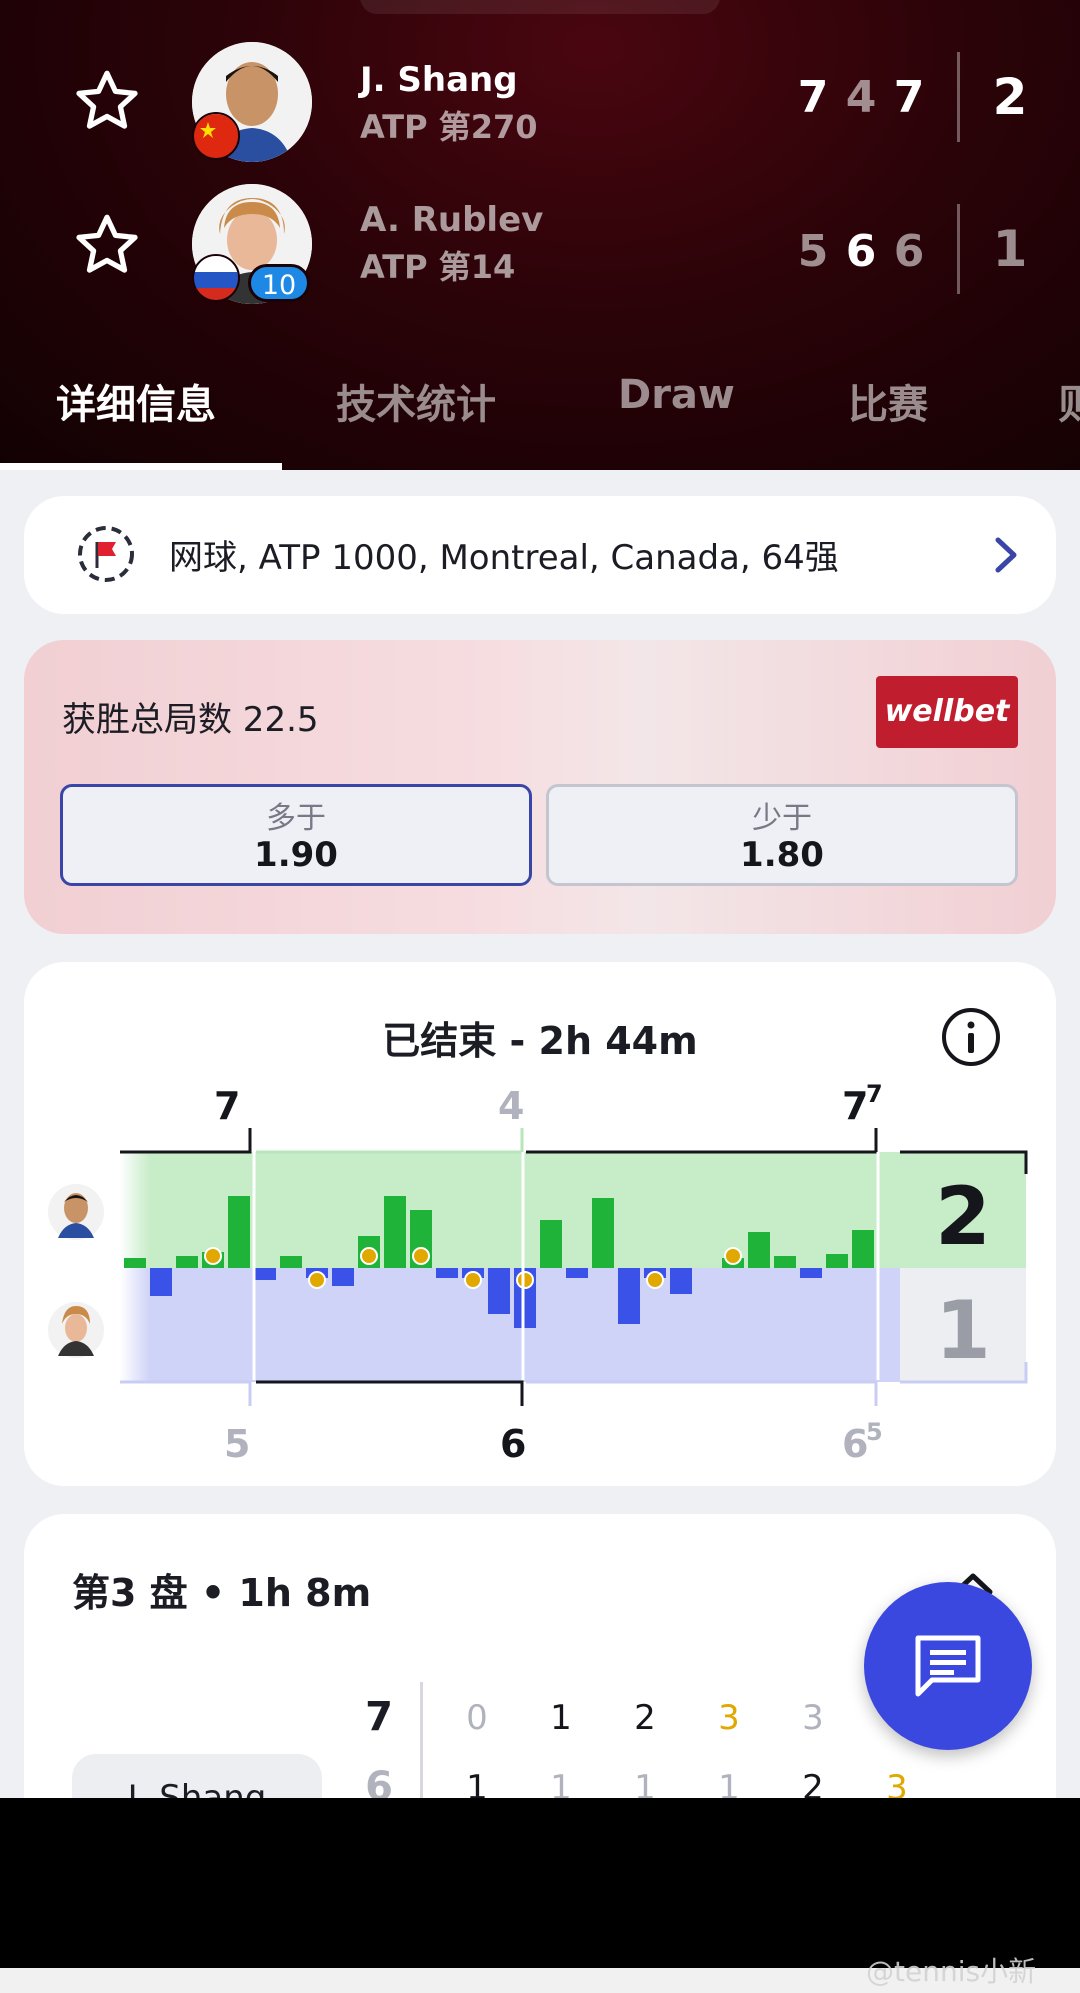  I want to click on odds-value: 1.80, so click(782, 855).